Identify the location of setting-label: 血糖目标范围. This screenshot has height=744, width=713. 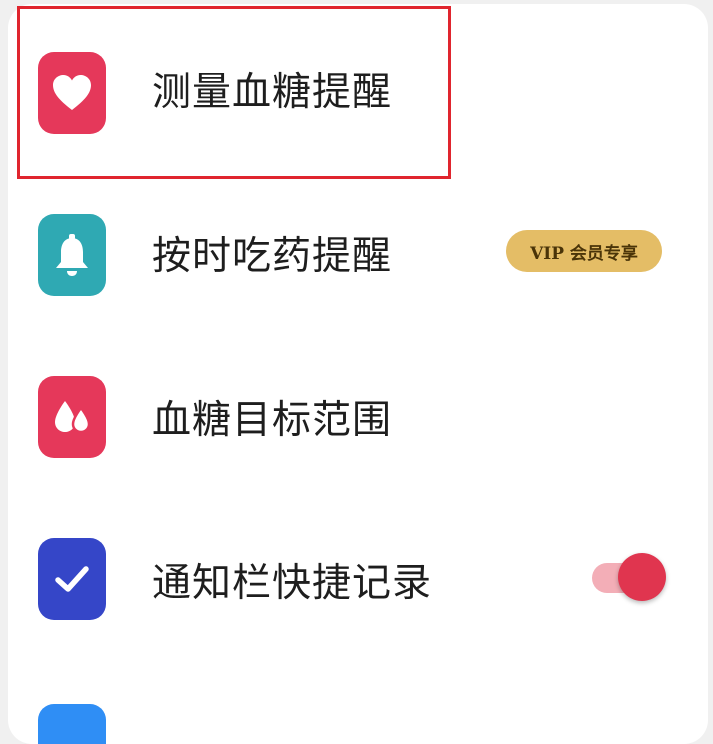
(272, 420).